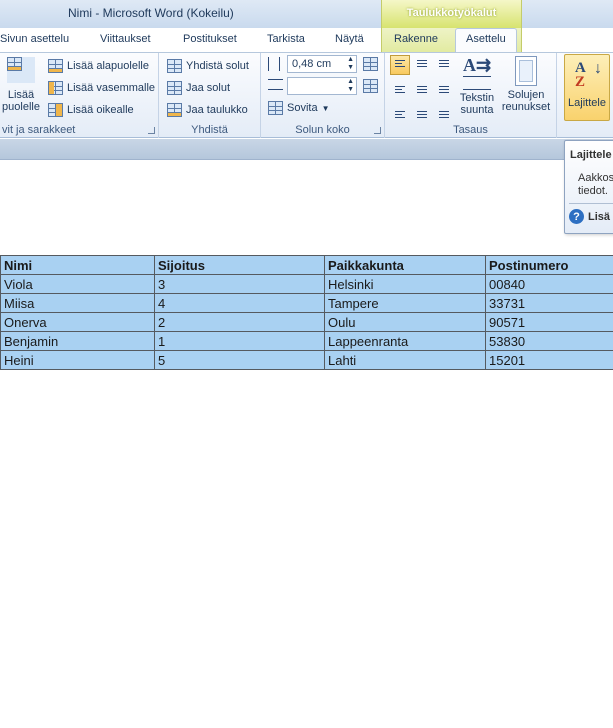 This screenshot has width=613, height=728. What do you see at coordinates (217, 66) in the screenshot?
I see `merge-cells-label: Yhdistä solut` at bounding box center [217, 66].